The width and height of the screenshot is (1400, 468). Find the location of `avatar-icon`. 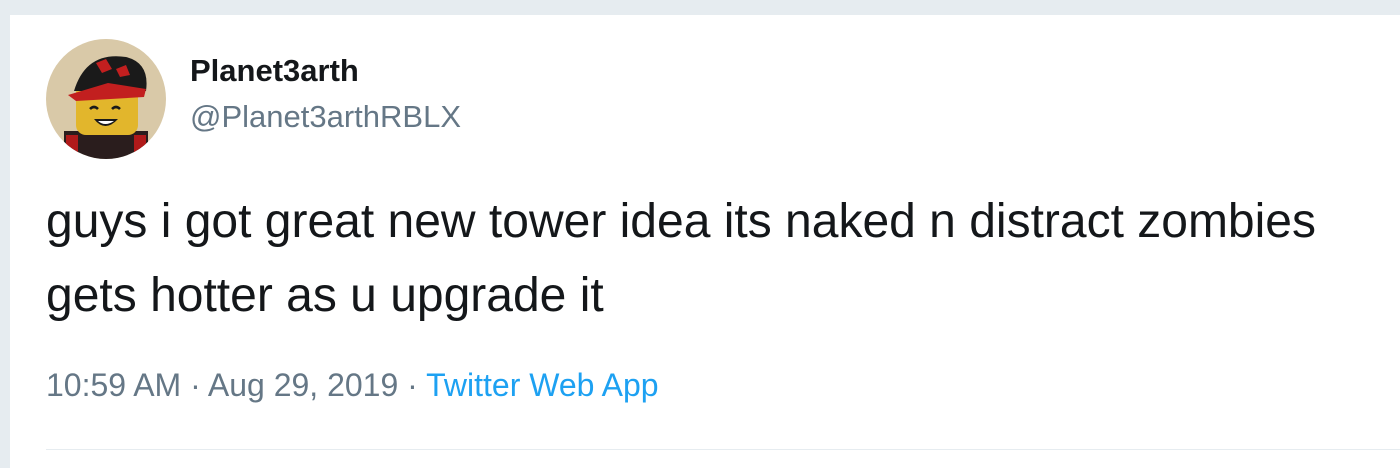

avatar-icon is located at coordinates (106, 99).